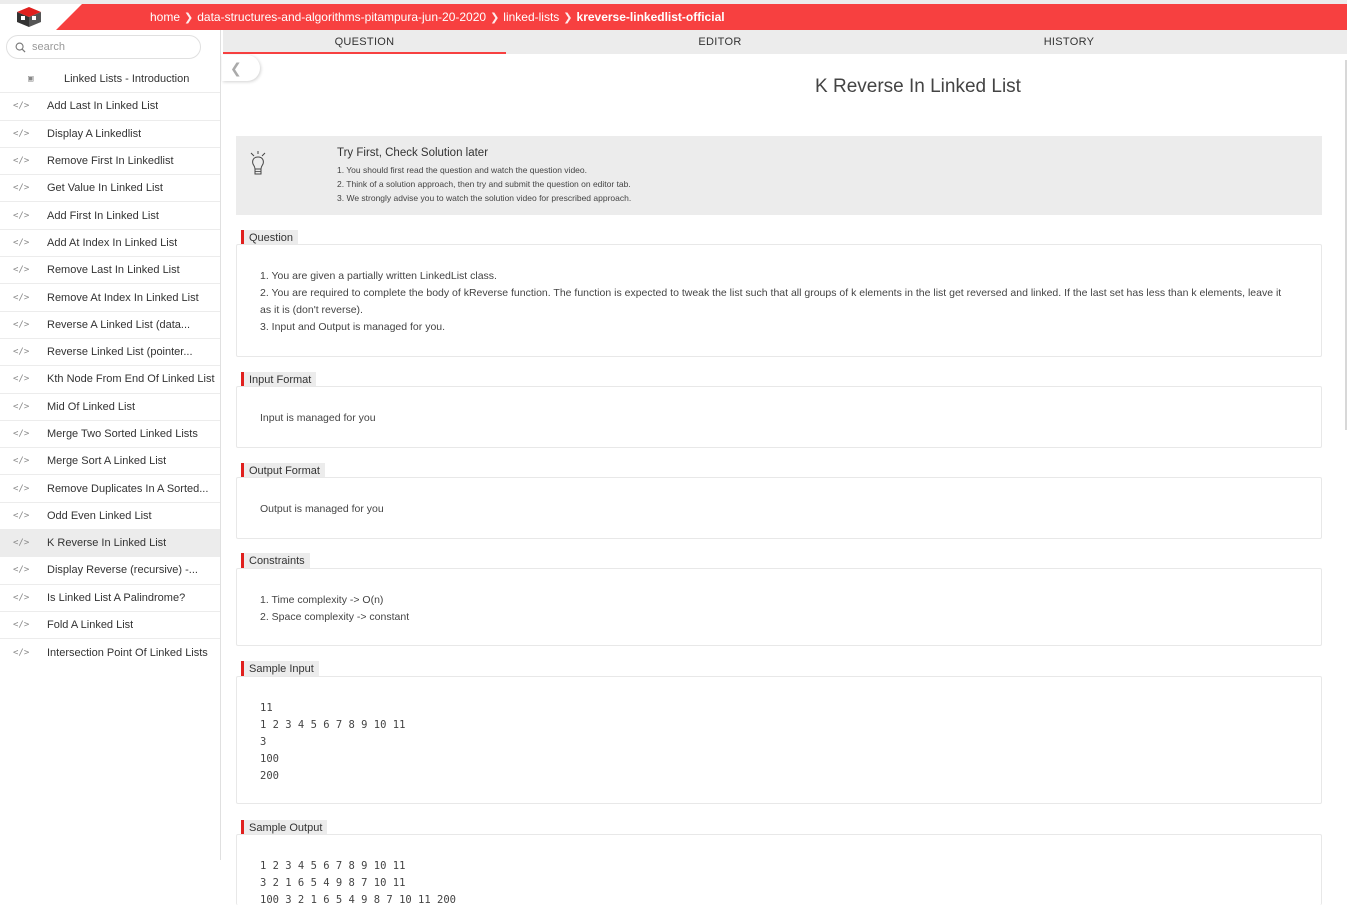 The width and height of the screenshot is (1347, 905). Describe the element at coordinates (90, 625) in the screenshot. I see `sidebar-item-label: Fold A Linked List` at that location.